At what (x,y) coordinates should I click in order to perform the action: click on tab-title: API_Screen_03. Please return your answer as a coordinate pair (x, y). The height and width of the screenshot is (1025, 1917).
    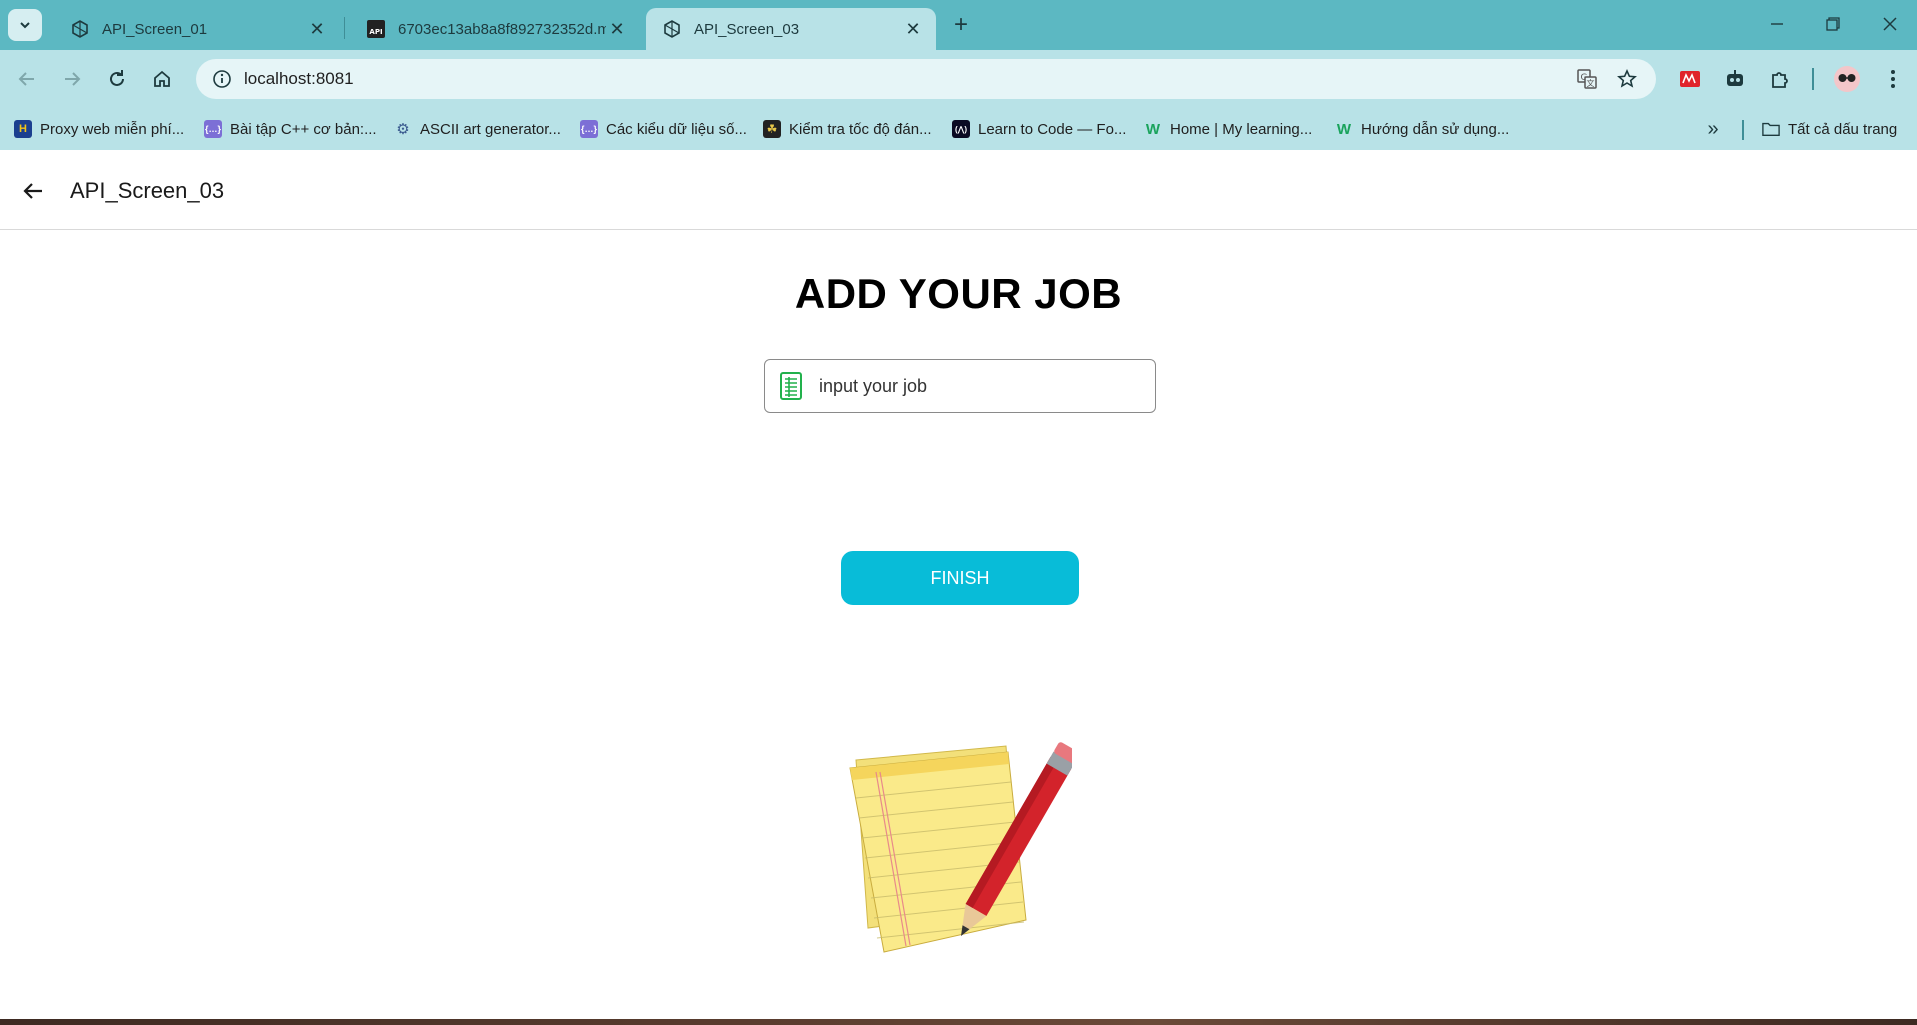
    Looking at the image, I should click on (747, 29).